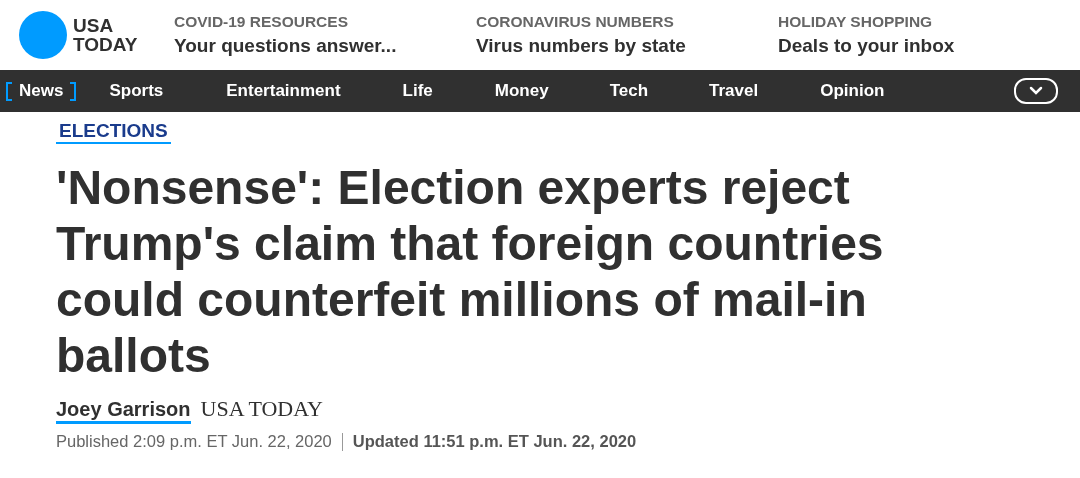 This screenshot has height=478, width=1080. Describe the element at coordinates (417, 91) in the screenshot. I see `nav-tab: Life` at that location.